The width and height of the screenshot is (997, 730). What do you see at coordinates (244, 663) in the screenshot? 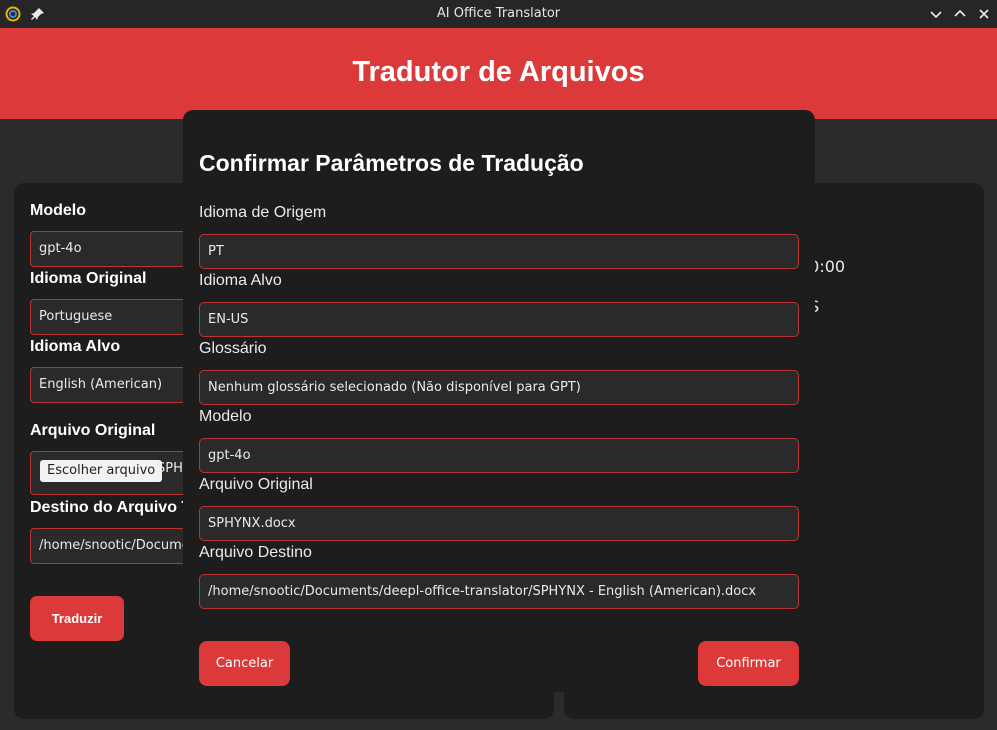
I see `cancel-button: Cancelar` at bounding box center [244, 663].